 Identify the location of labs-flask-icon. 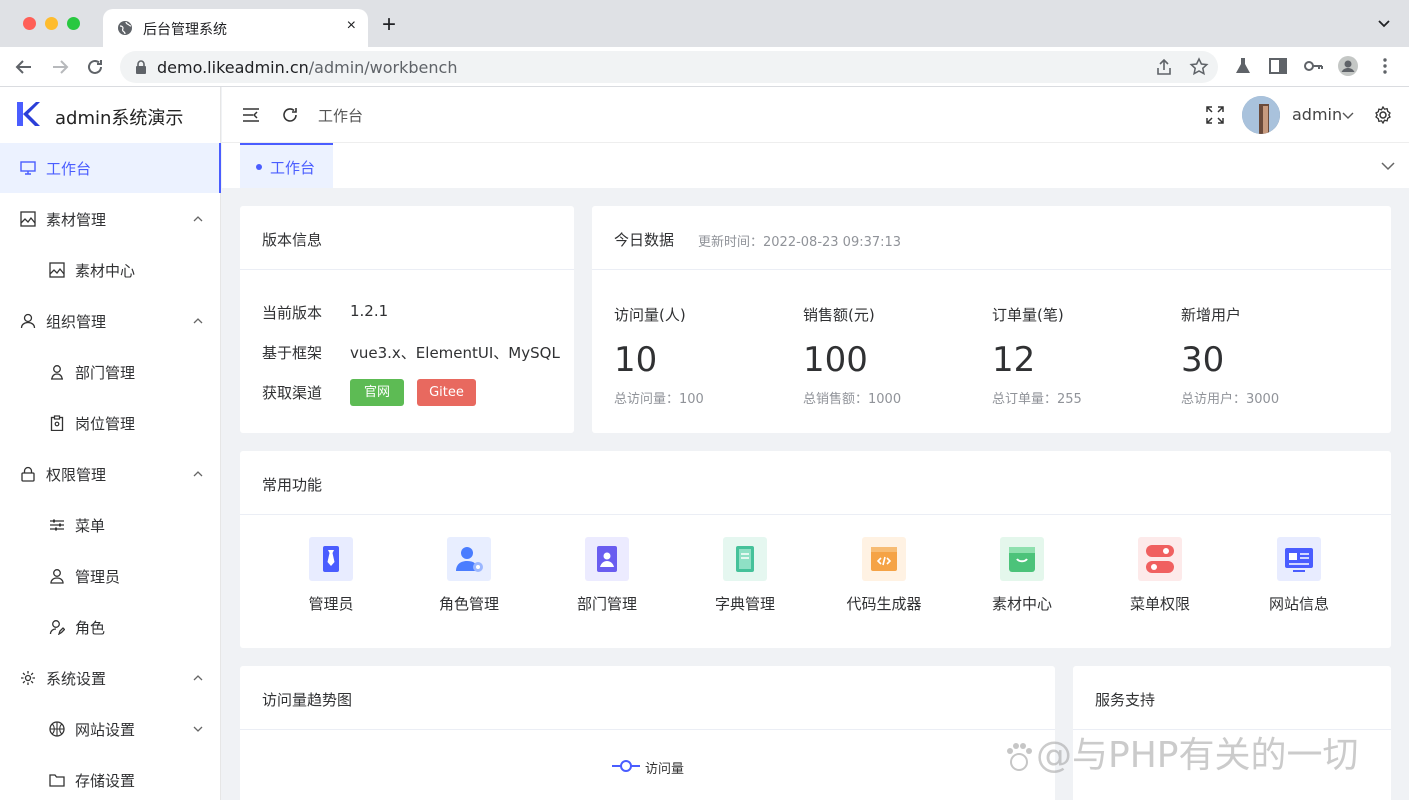
(1243, 66).